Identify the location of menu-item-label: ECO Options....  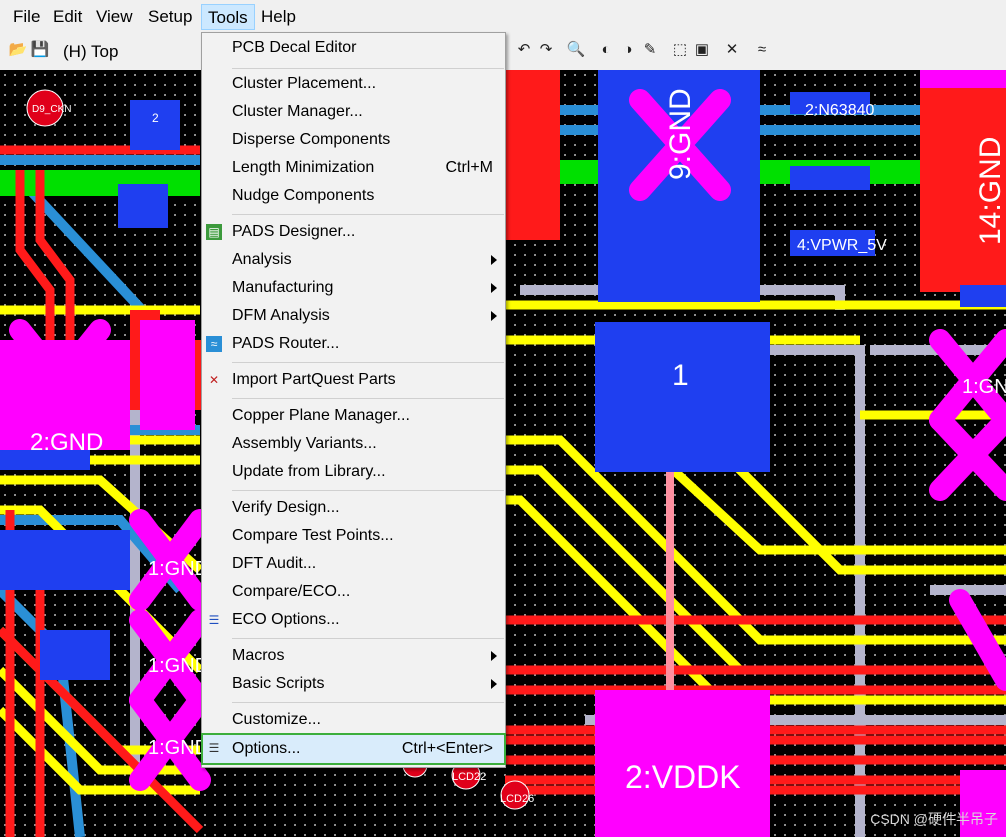
(286, 619).